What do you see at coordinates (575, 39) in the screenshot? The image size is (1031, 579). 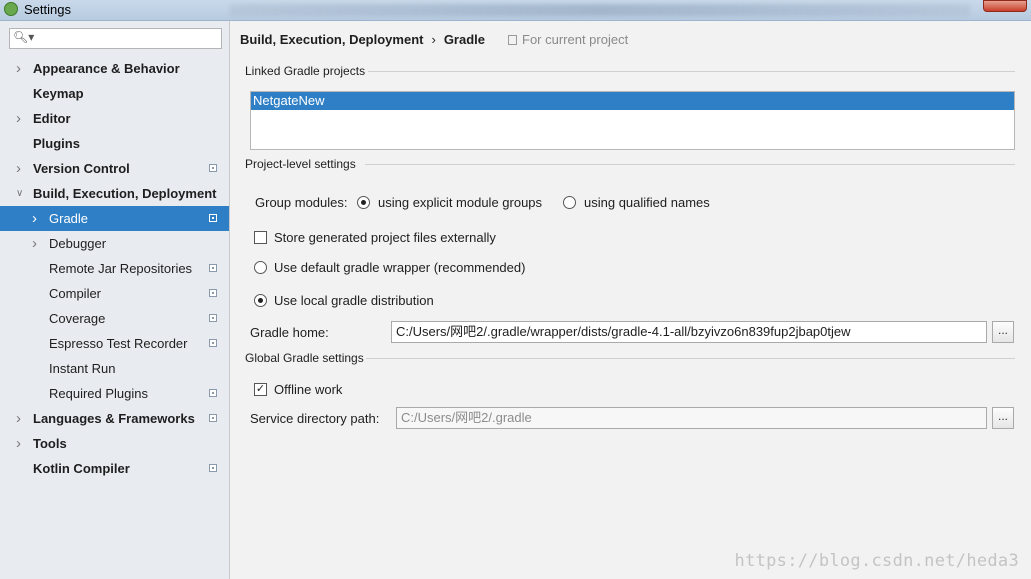 I see `scope-label: For current project` at bounding box center [575, 39].